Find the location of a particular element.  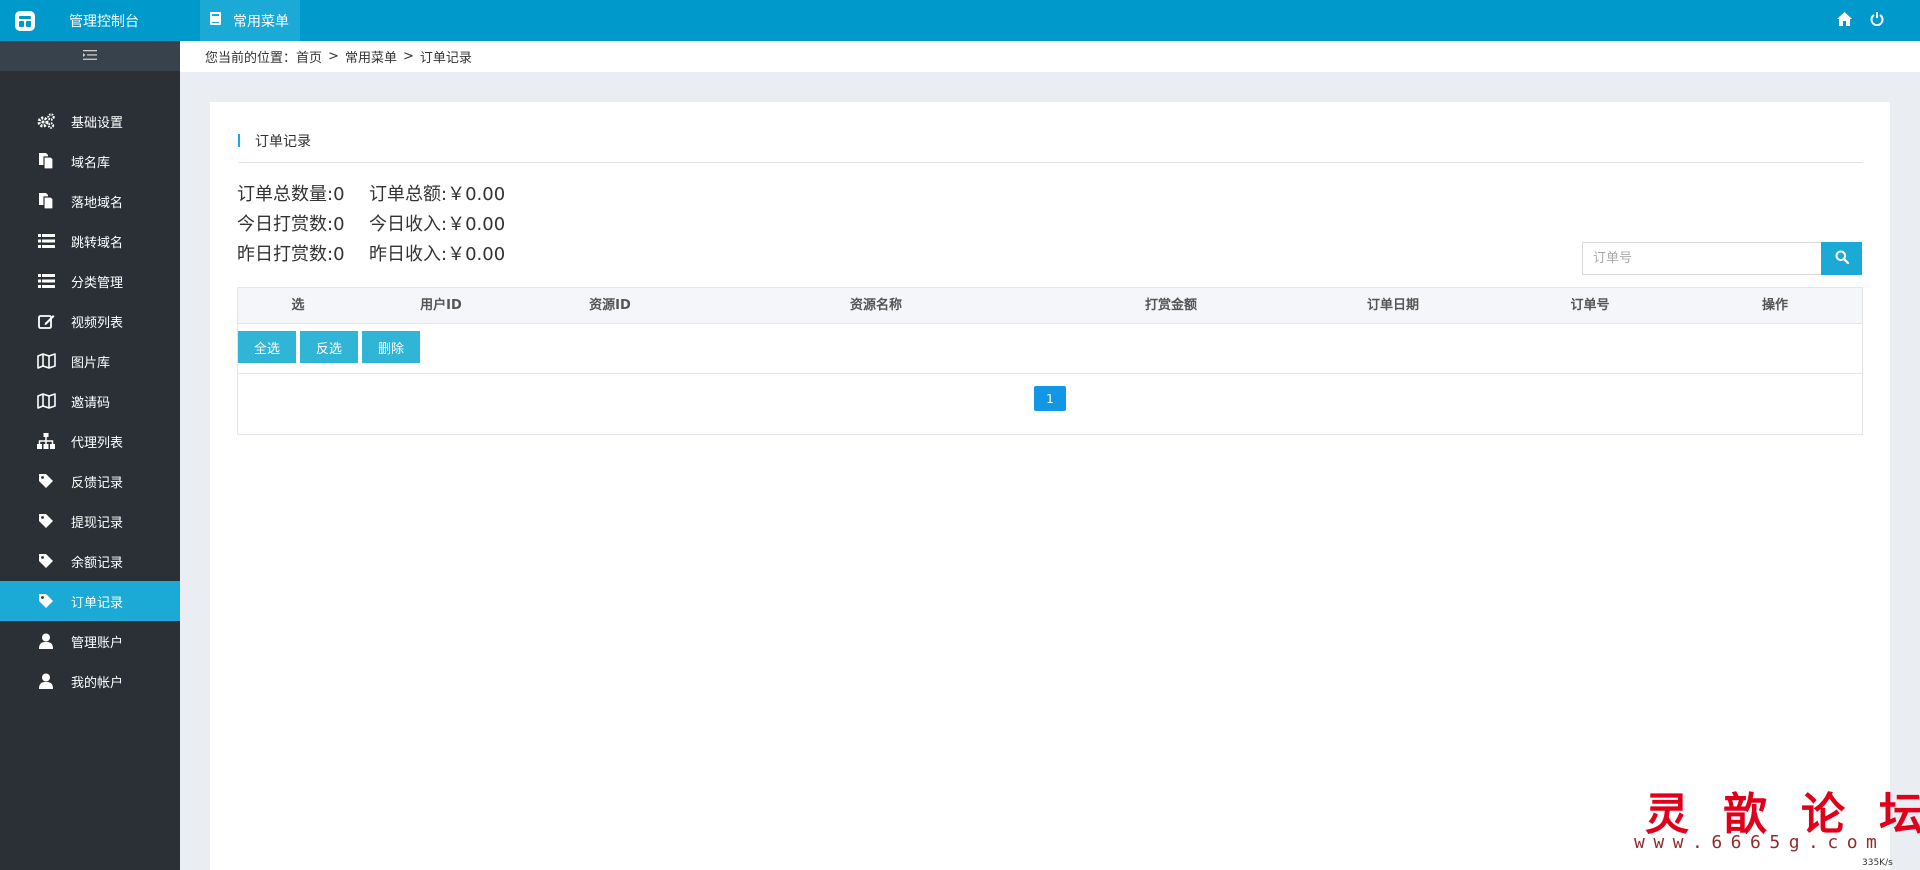

sidebar-item-12: 余额记录 is located at coordinates (90, 561).